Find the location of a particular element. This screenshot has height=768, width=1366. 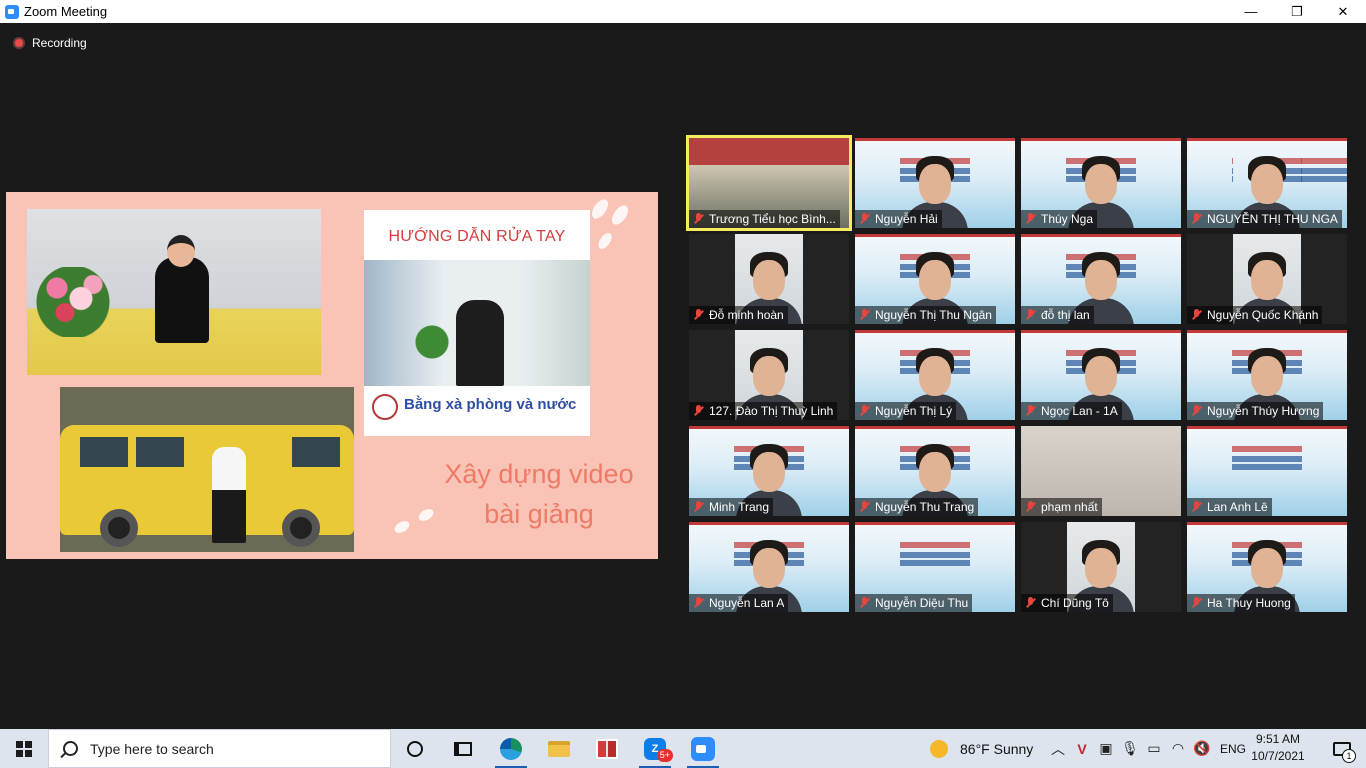

zalo-button: Z 5+ is located at coordinates (655, 748).